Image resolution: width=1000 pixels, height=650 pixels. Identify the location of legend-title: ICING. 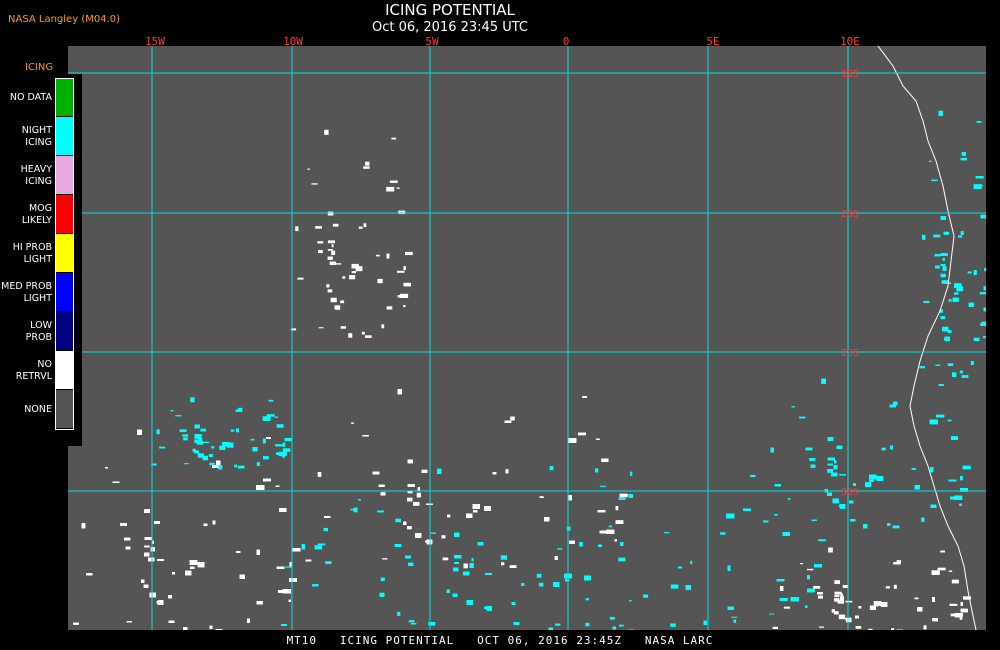
(39, 67).